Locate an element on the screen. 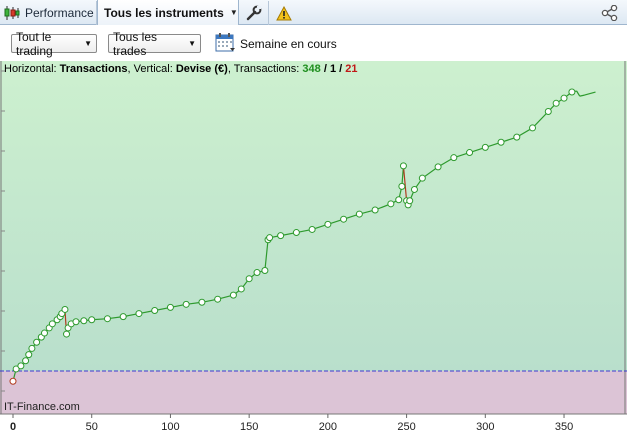 Image resolution: width=627 pixels, height=435 pixels. transactions-middle: 1 is located at coordinates (333, 69).